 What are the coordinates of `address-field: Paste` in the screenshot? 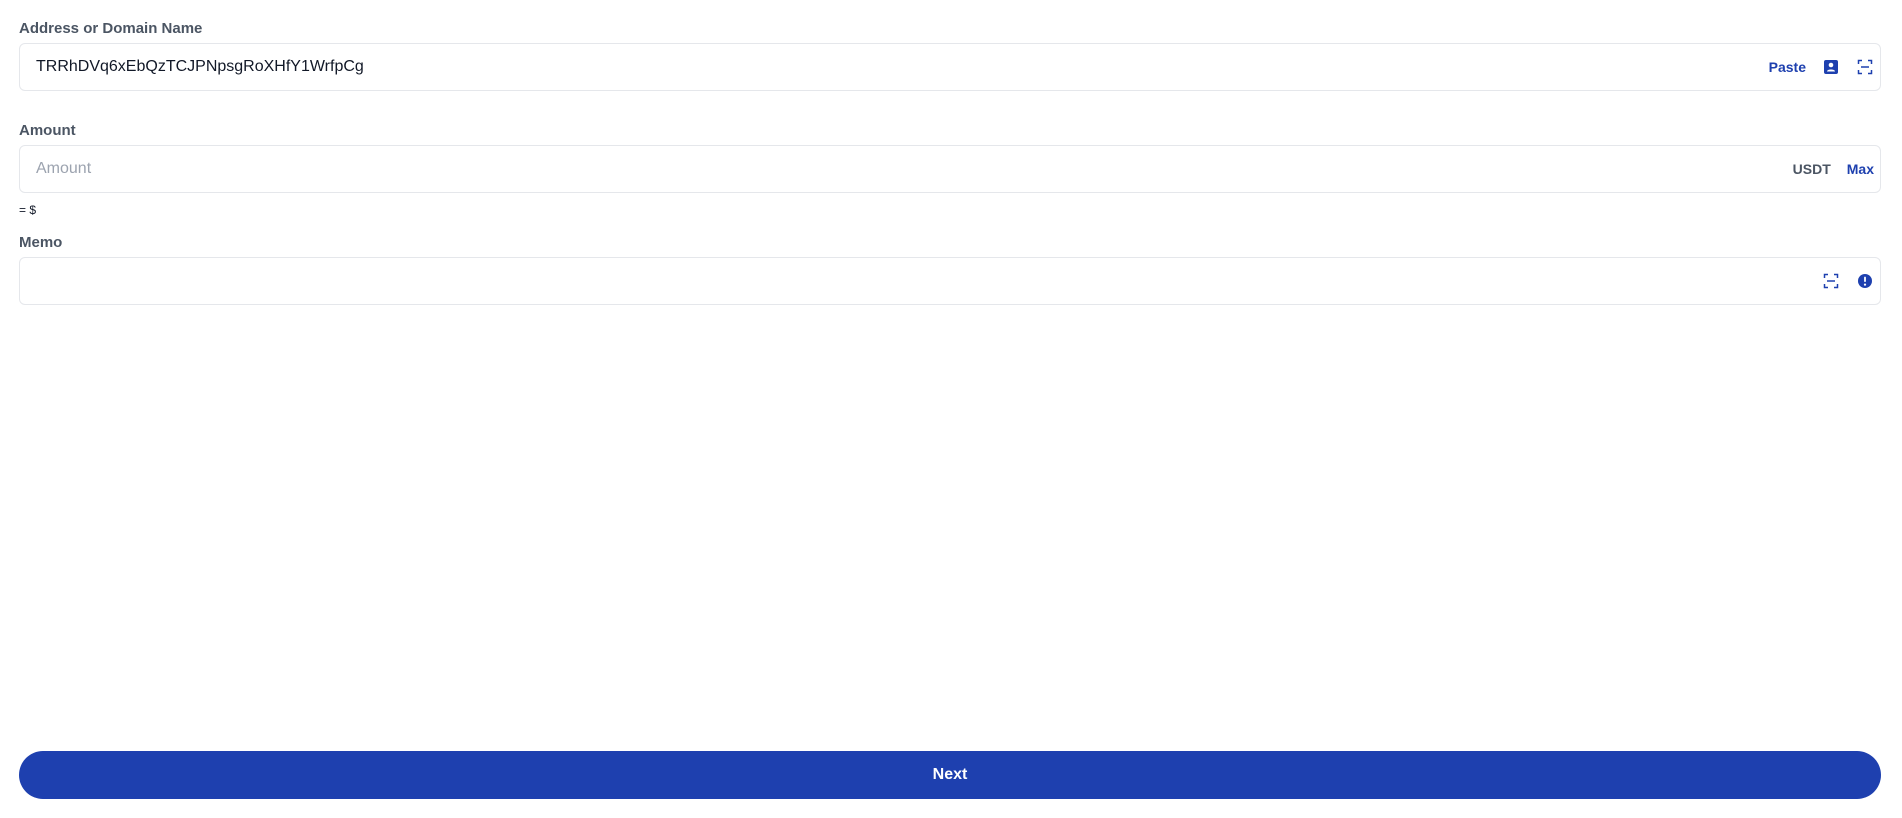 It's located at (950, 67).